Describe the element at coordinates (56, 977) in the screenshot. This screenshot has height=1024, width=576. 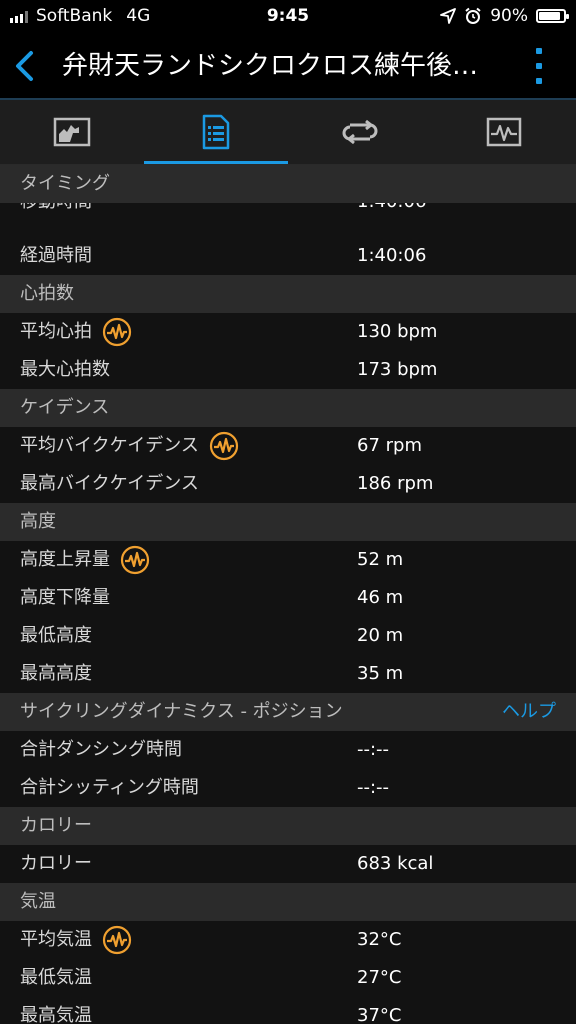
I see `row-label: 最低気温` at that location.